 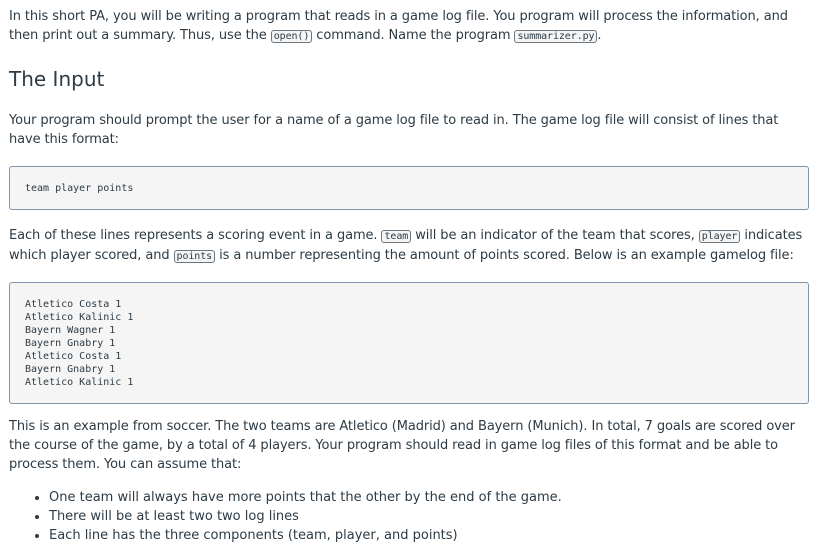 I want to click on code-program-name: summarizer.py, so click(x=556, y=36).